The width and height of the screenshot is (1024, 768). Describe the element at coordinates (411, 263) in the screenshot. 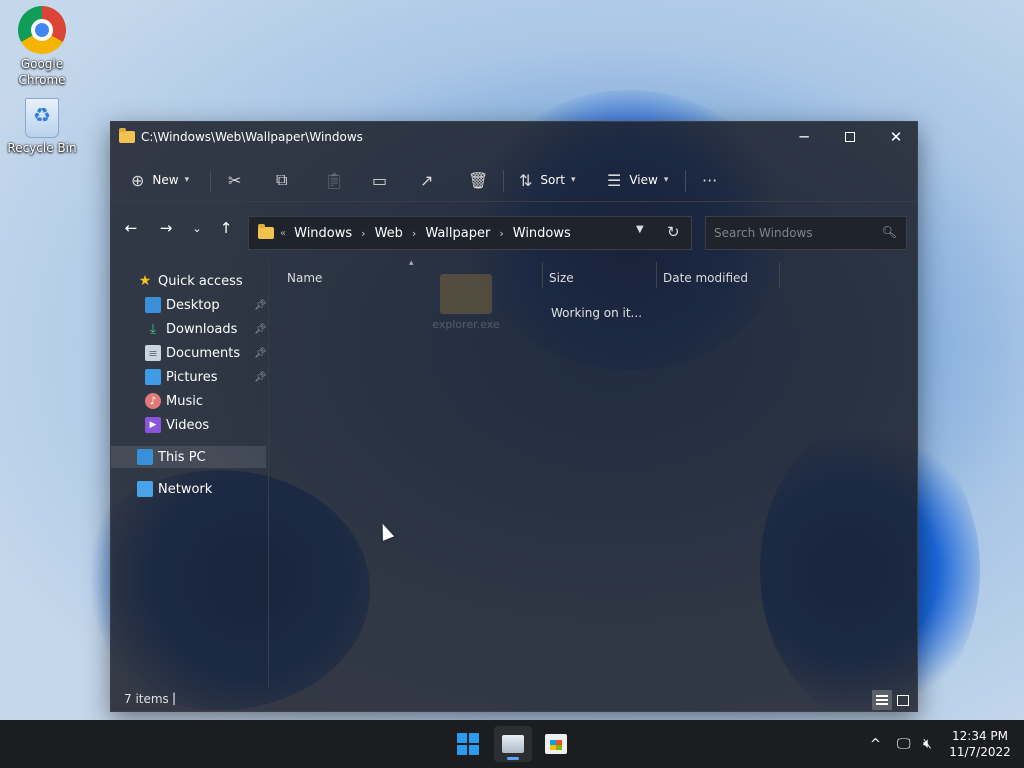

I see `sort-arrow-icon: ▴` at that location.